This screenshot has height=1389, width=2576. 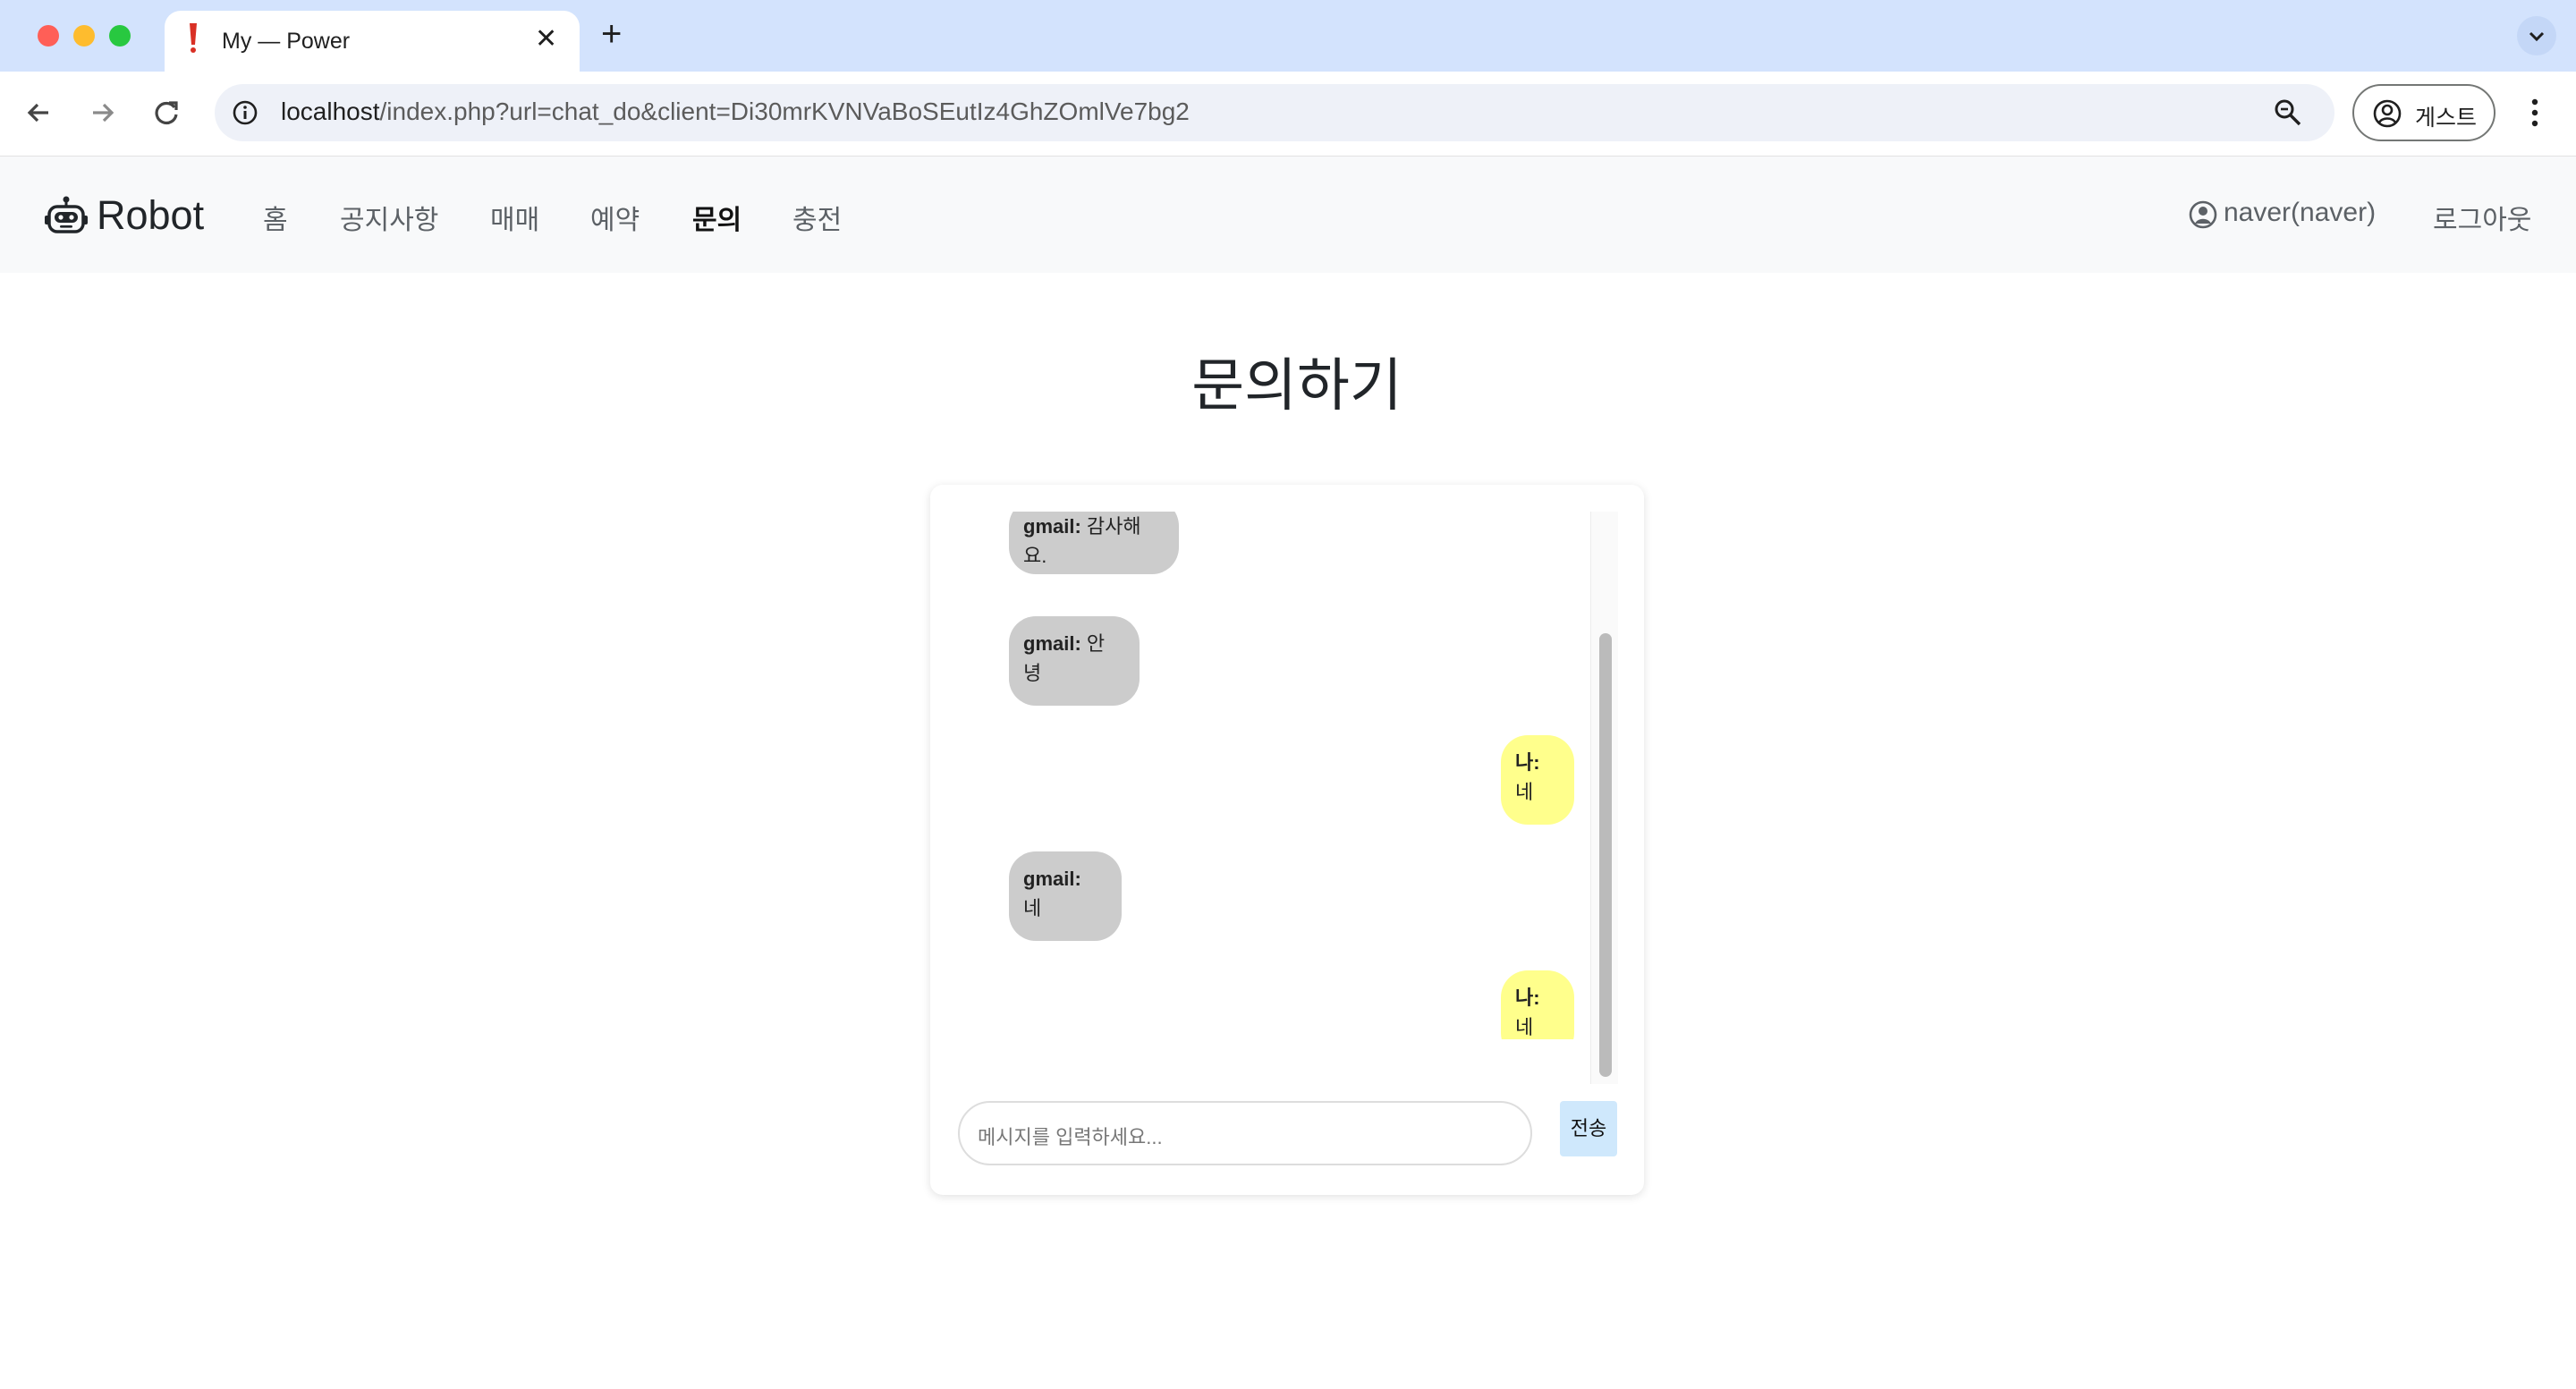 What do you see at coordinates (817, 217) in the screenshot?
I see `nav-item-charge: 충전` at bounding box center [817, 217].